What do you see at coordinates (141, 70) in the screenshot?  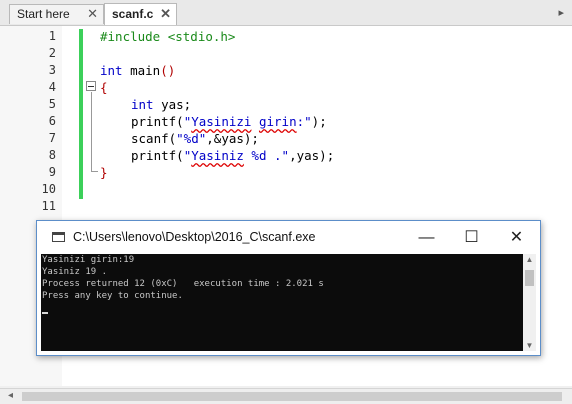 I see `code-text: main` at bounding box center [141, 70].